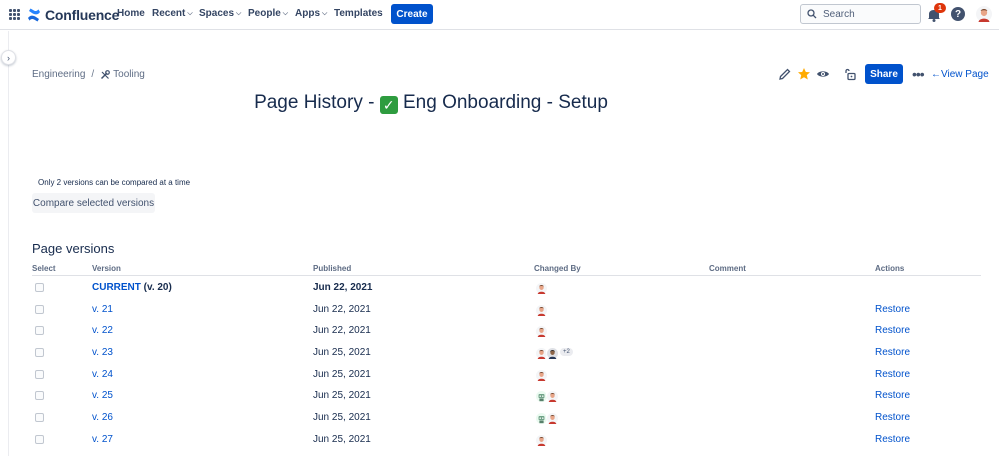  Describe the element at coordinates (850, 74) in the screenshot. I see `restrictions-lock-icon` at that location.